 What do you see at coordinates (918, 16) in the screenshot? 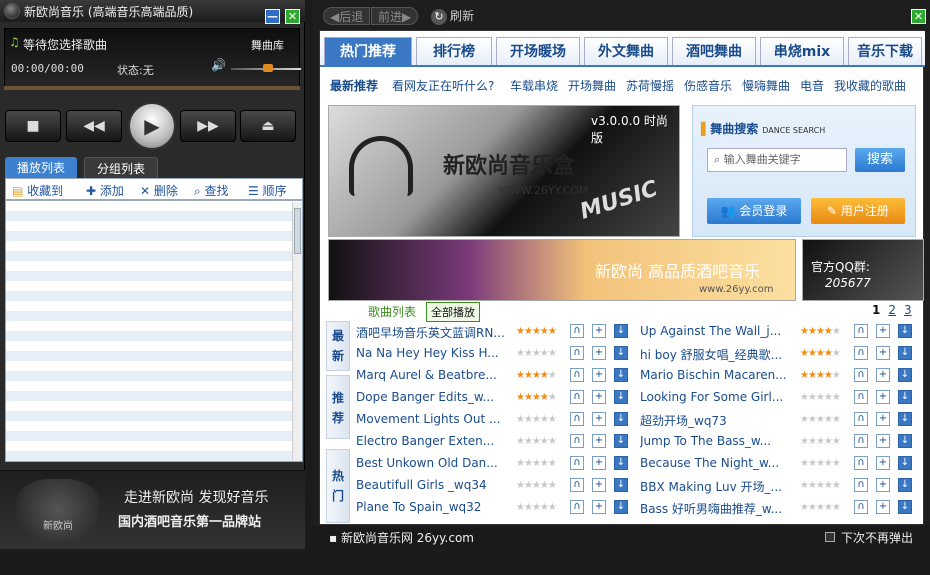
I see `browser-close-button: ✕` at bounding box center [918, 16].